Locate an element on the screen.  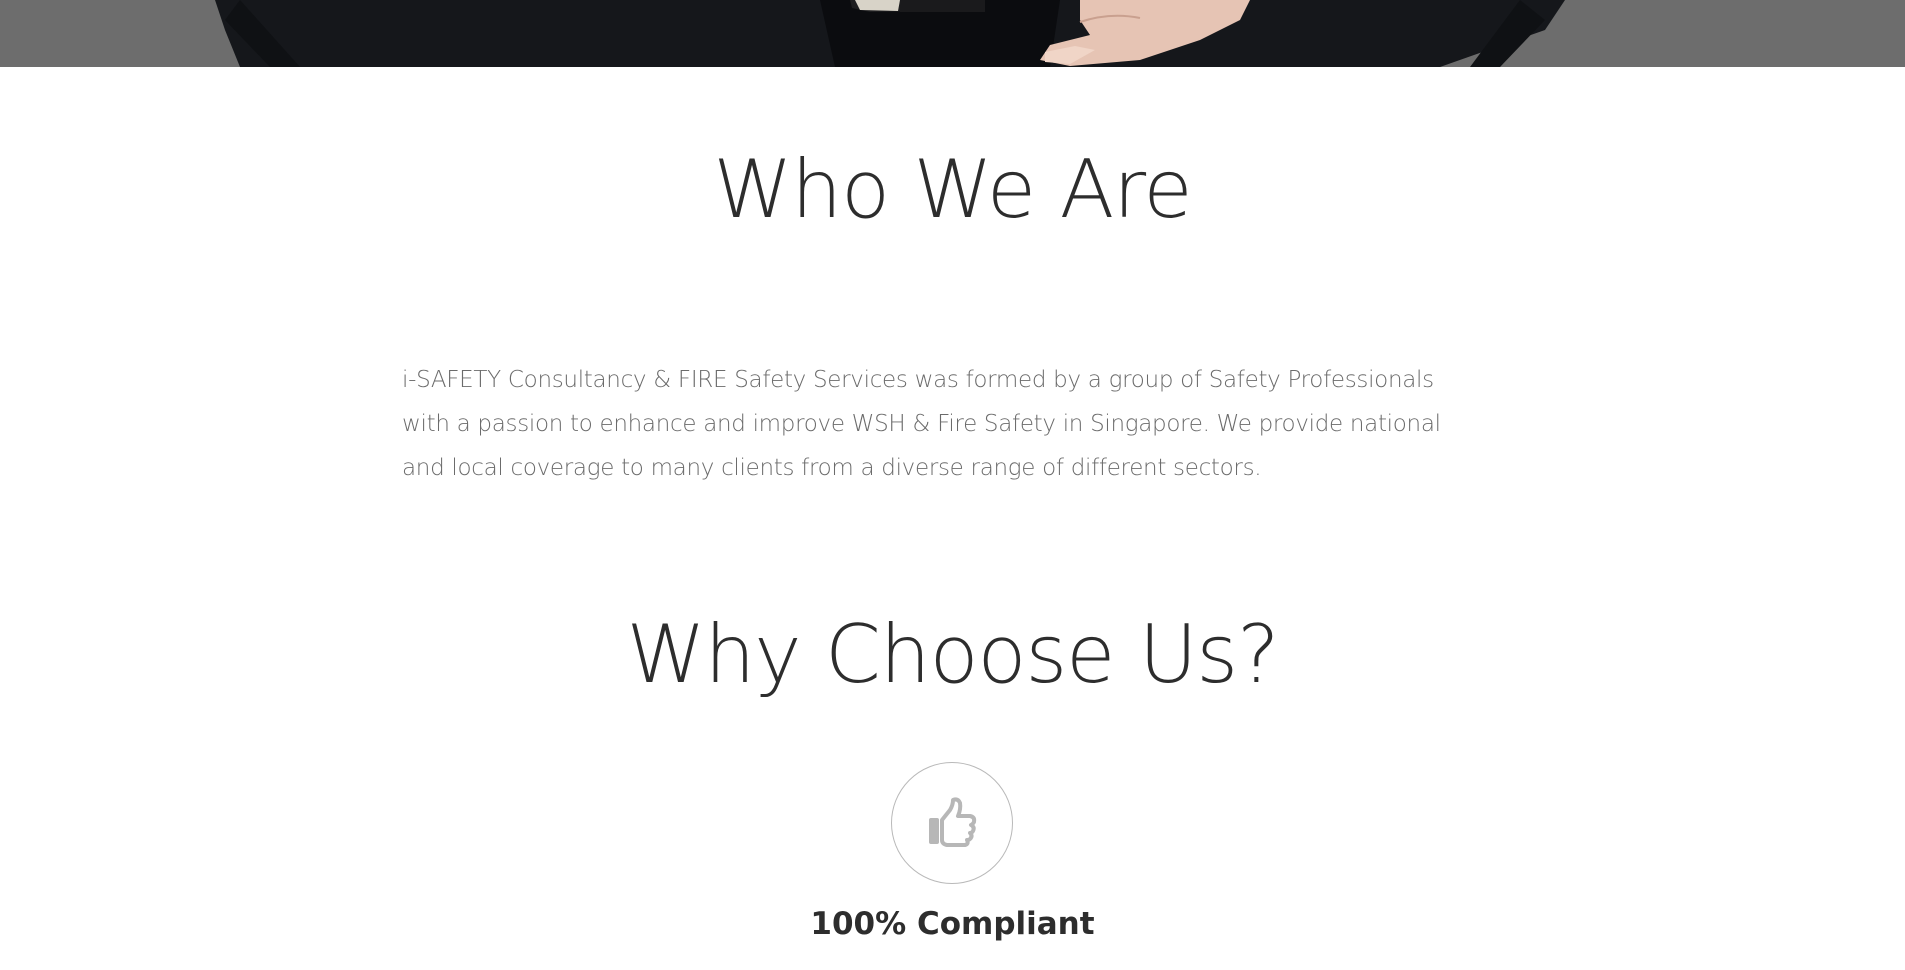
hero-photo is located at coordinates (952, 33).